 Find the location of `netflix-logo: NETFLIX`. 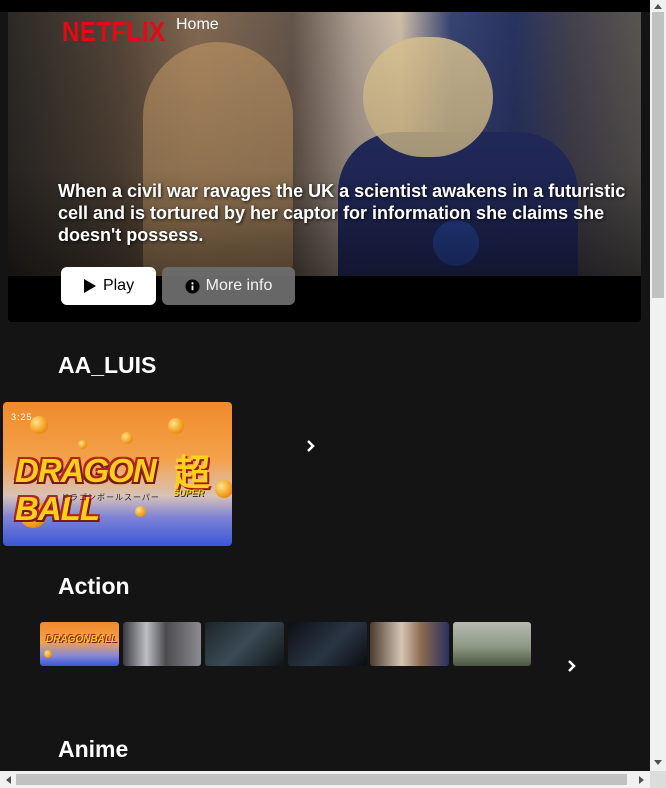

netflix-logo: NETFLIX is located at coordinates (114, 33).